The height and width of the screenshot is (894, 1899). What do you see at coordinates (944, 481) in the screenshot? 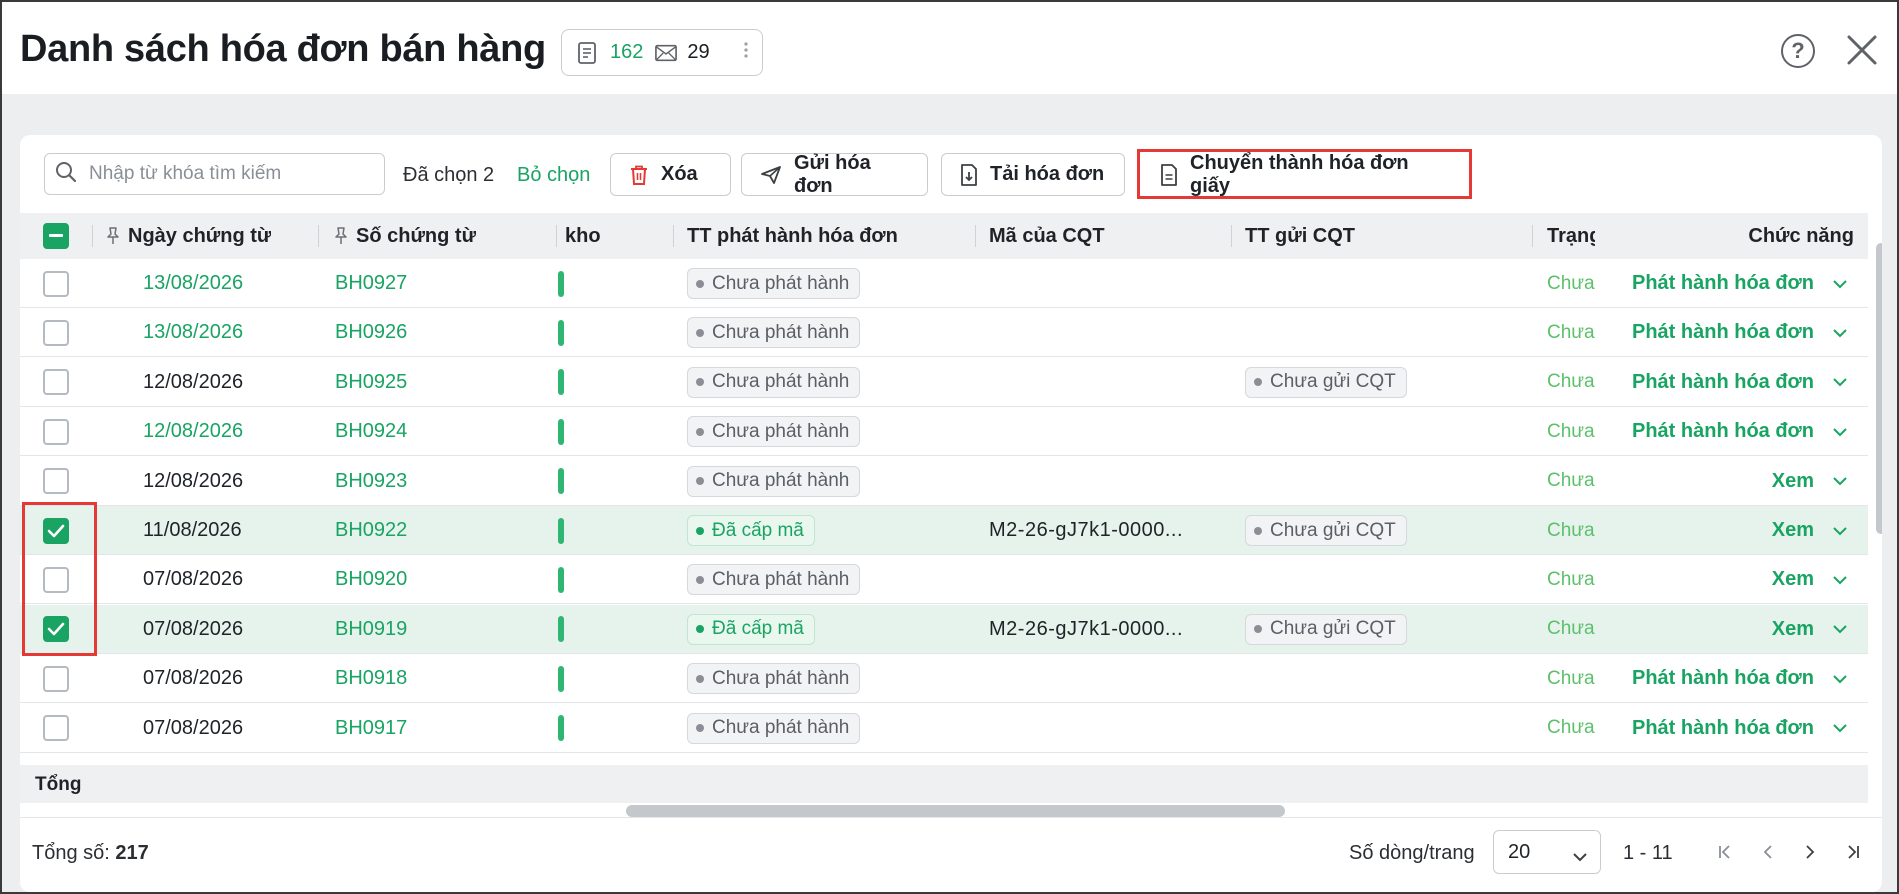
I see `table-row: 12/08/2026 BH0923 Chưa phát hành Chưa Xem` at bounding box center [944, 481].